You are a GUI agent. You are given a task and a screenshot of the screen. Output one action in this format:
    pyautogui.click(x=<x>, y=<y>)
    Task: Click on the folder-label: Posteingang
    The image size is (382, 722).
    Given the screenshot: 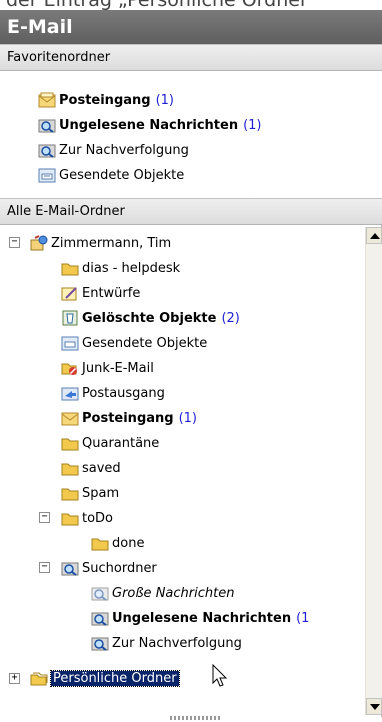 What is the action you would take?
    pyautogui.click(x=128, y=418)
    